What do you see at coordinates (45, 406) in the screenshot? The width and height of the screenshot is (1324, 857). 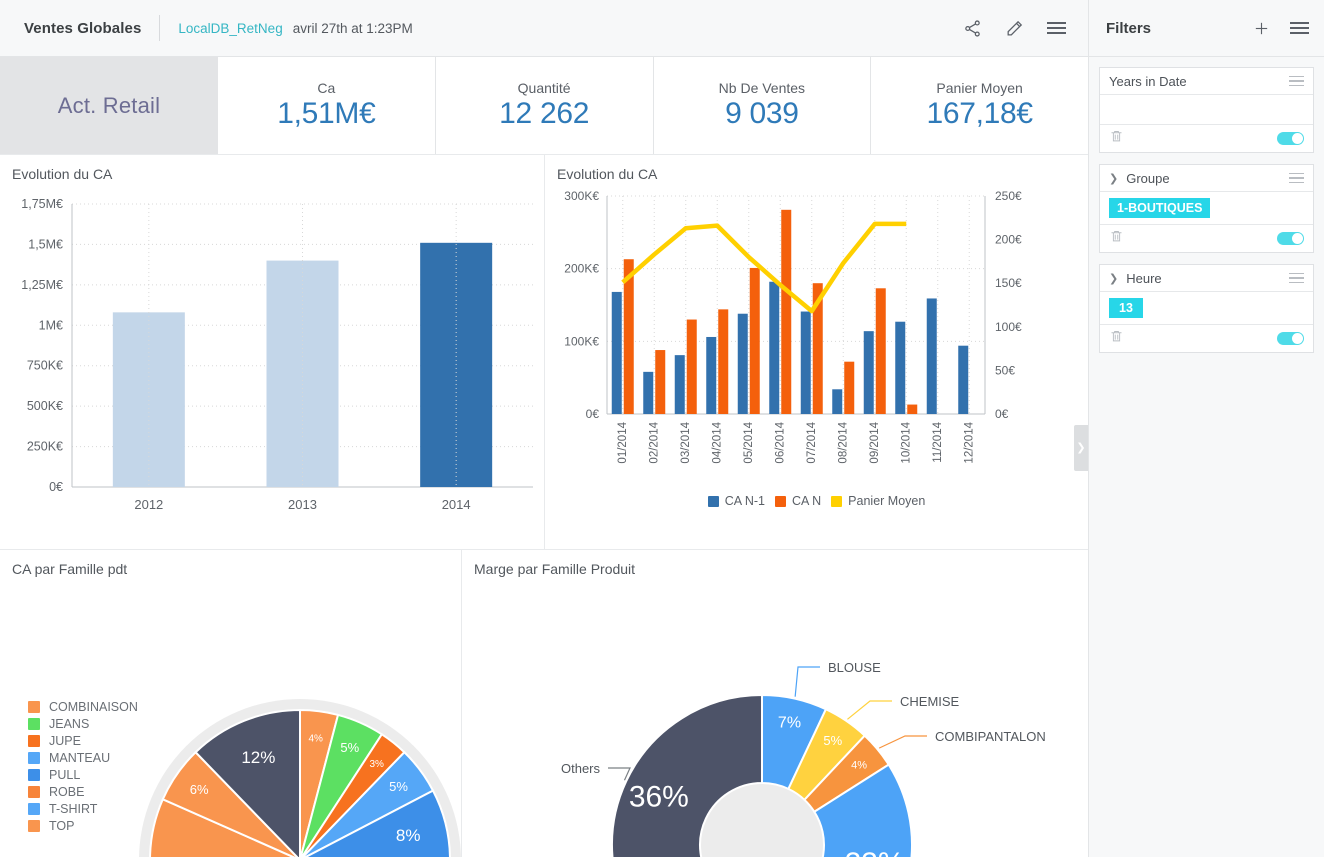 I see `svg-text: 500K€` at bounding box center [45, 406].